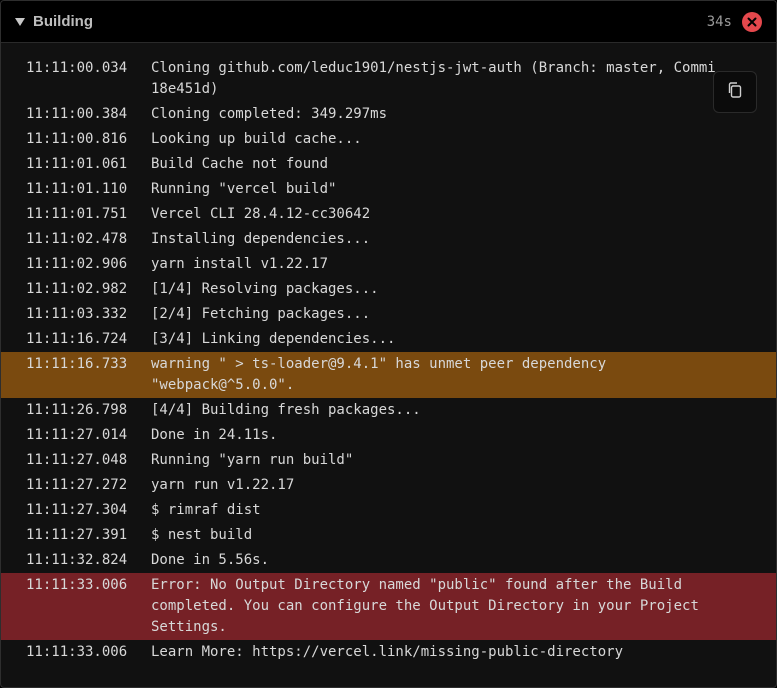  What do you see at coordinates (20, 22) in the screenshot?
I see `caret-down-icon` at bounding box center [20, 22].